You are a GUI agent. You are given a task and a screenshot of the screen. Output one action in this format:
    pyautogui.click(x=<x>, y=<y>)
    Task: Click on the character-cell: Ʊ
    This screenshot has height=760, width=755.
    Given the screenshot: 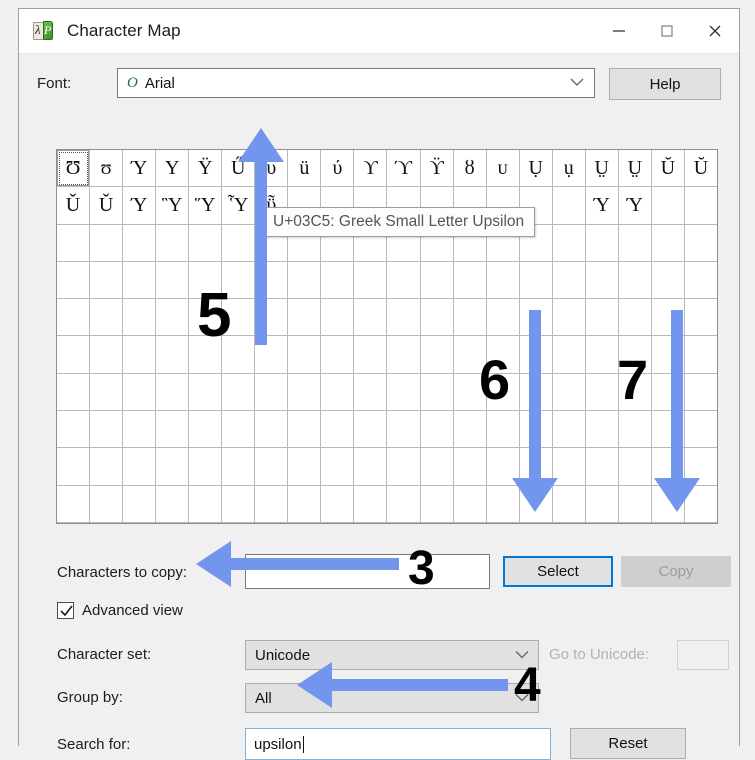 What is the action you would take?
    pyautogui.click(x=74, y=169)
    